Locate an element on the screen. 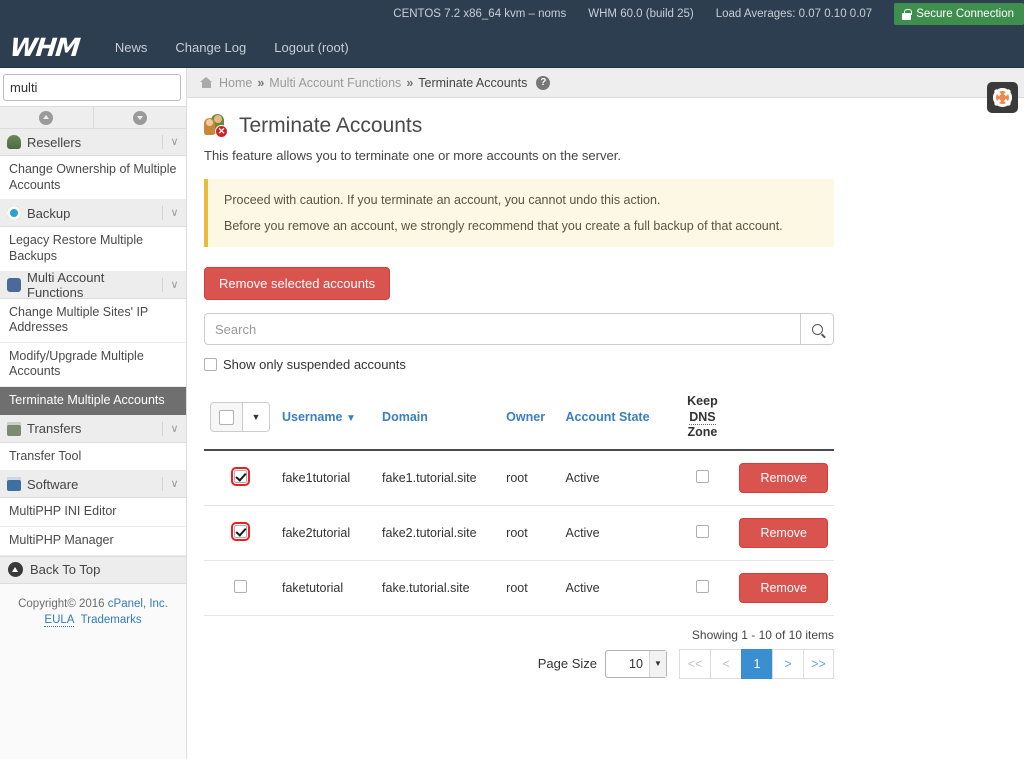  help-icon: ? is located at coordinates (543, 82).